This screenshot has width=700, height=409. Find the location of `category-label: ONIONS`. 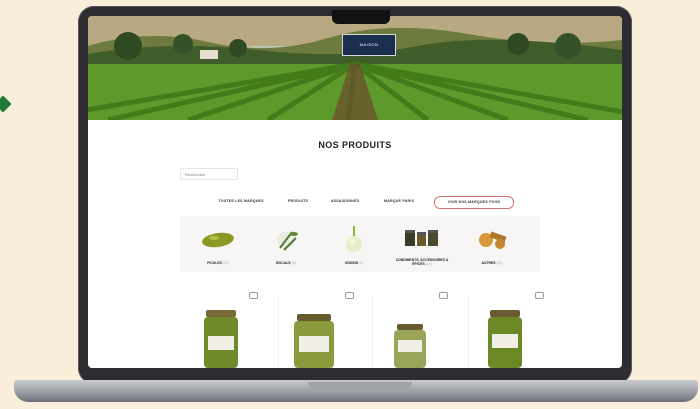

category-label: ONIONS is located at coordinates (351, 263).